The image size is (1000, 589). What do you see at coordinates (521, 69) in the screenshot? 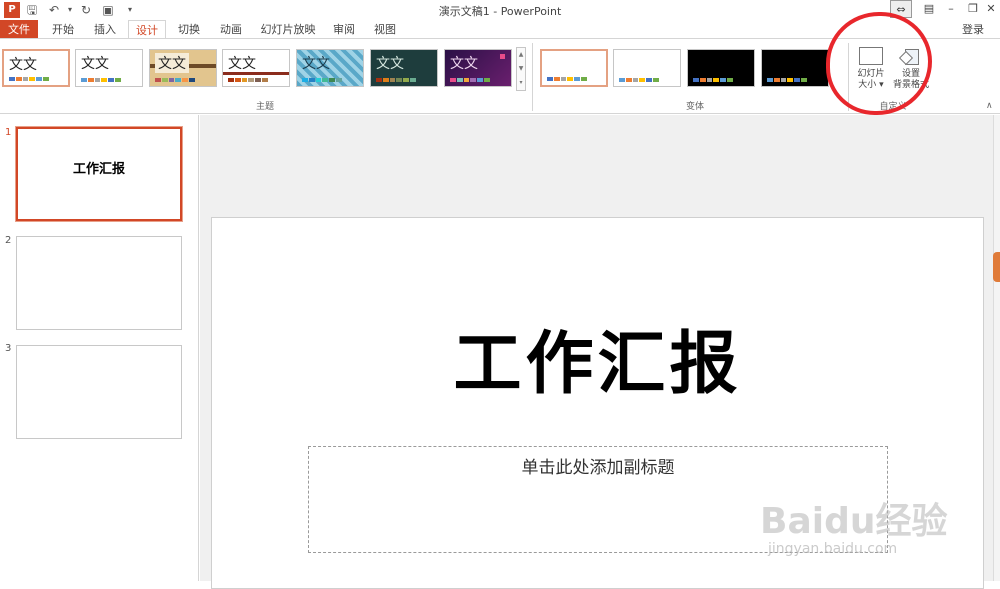
I see `themes-scroll: ▲ ▼ ▾` at bounding box center [521, 69].